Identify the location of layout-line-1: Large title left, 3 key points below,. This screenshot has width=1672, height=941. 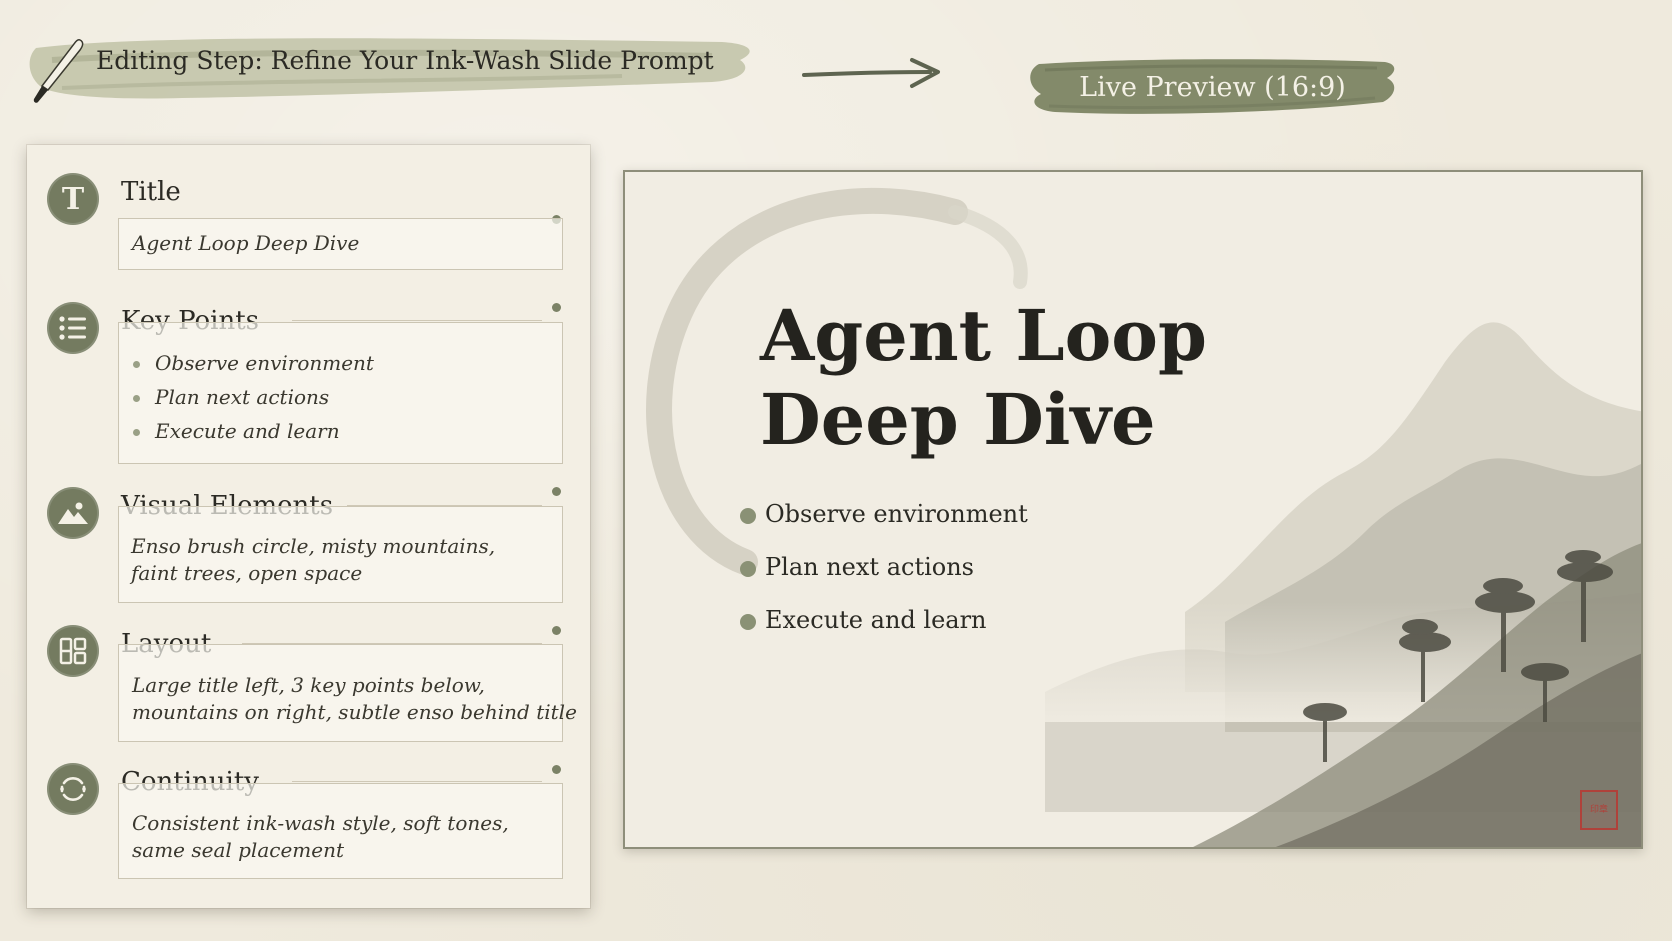
(308, 685).